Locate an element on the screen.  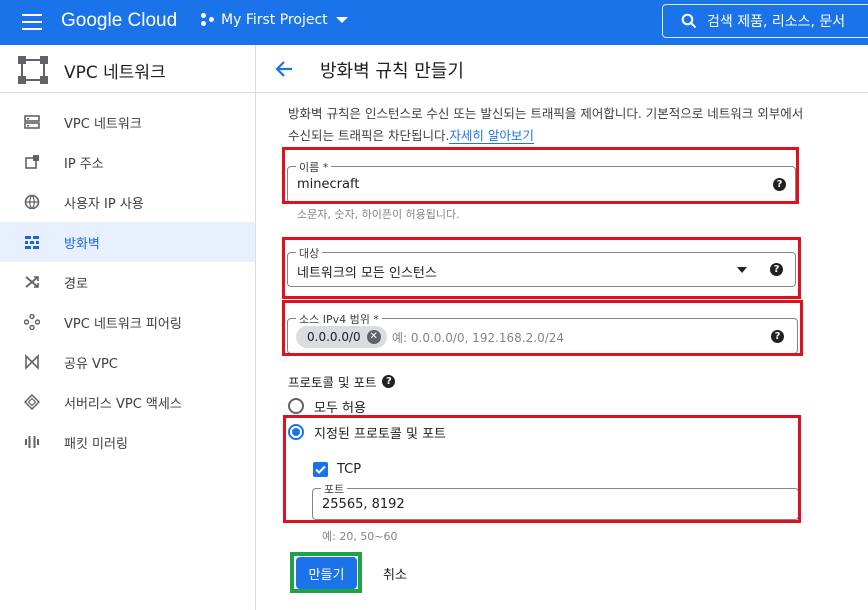
sidebar-item-vpc-peering: VPC 네트워크 피어링 is located at coordinates (127, 322).